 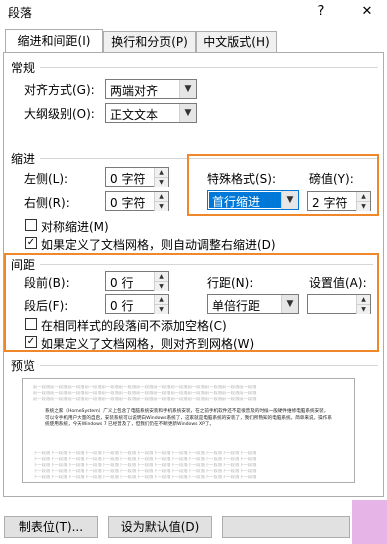 What do you see at coordinates (339, 304) in the screenshot?
I see `at-spinner: ▲ ▼` at bounding box center [339, 304].